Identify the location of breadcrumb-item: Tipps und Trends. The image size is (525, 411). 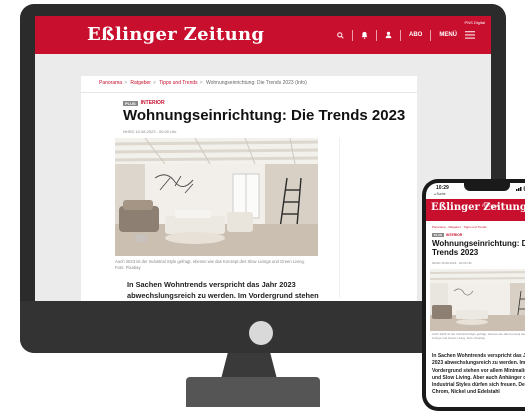
(178, 83).